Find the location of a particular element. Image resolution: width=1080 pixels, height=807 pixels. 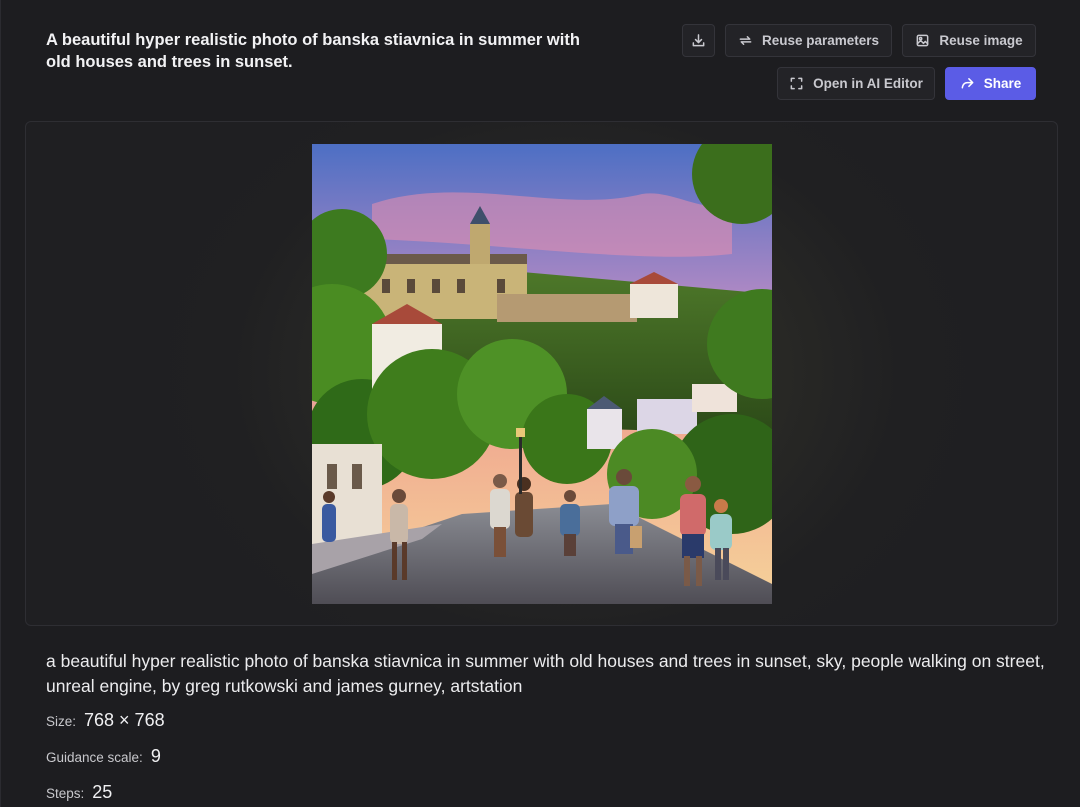

size-label: Size: is located at coordinates (61, 721).